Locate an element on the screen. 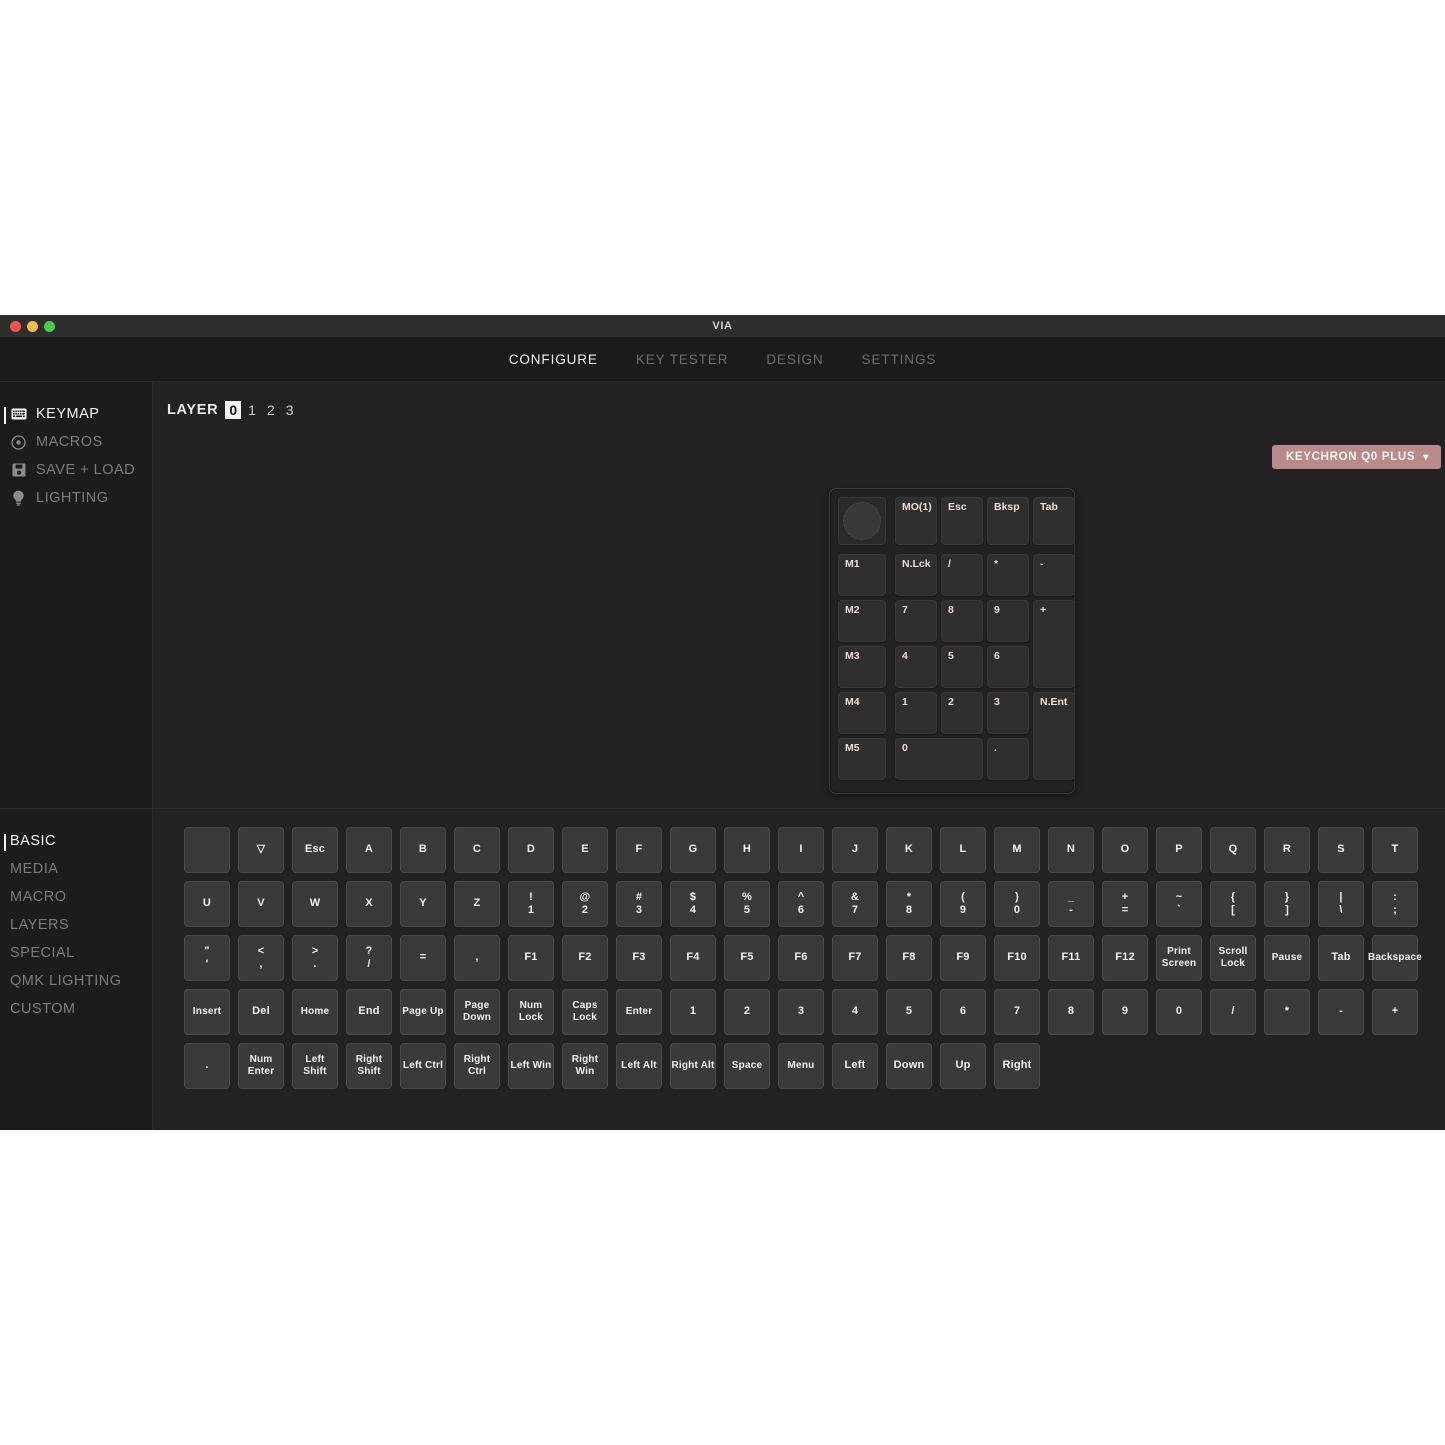 This screenshot has width=1445, height=1445. palette-key: Page Down is located at coordinates (477, 1012).